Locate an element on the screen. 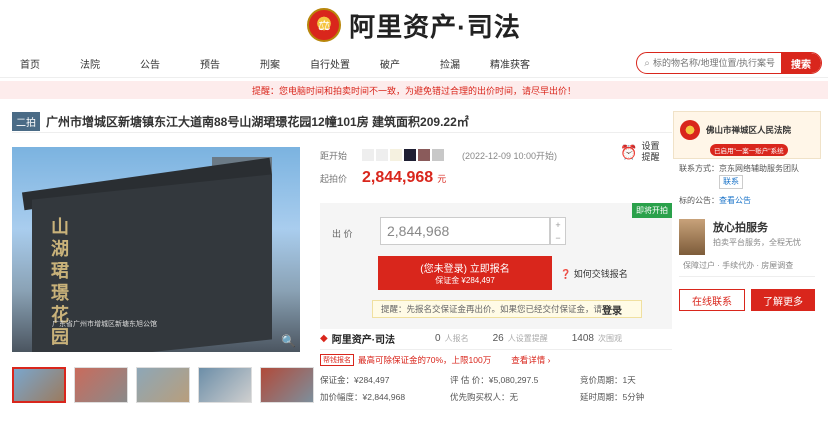  announcement-link: 查看公告 is located at coordinates (735, 200).